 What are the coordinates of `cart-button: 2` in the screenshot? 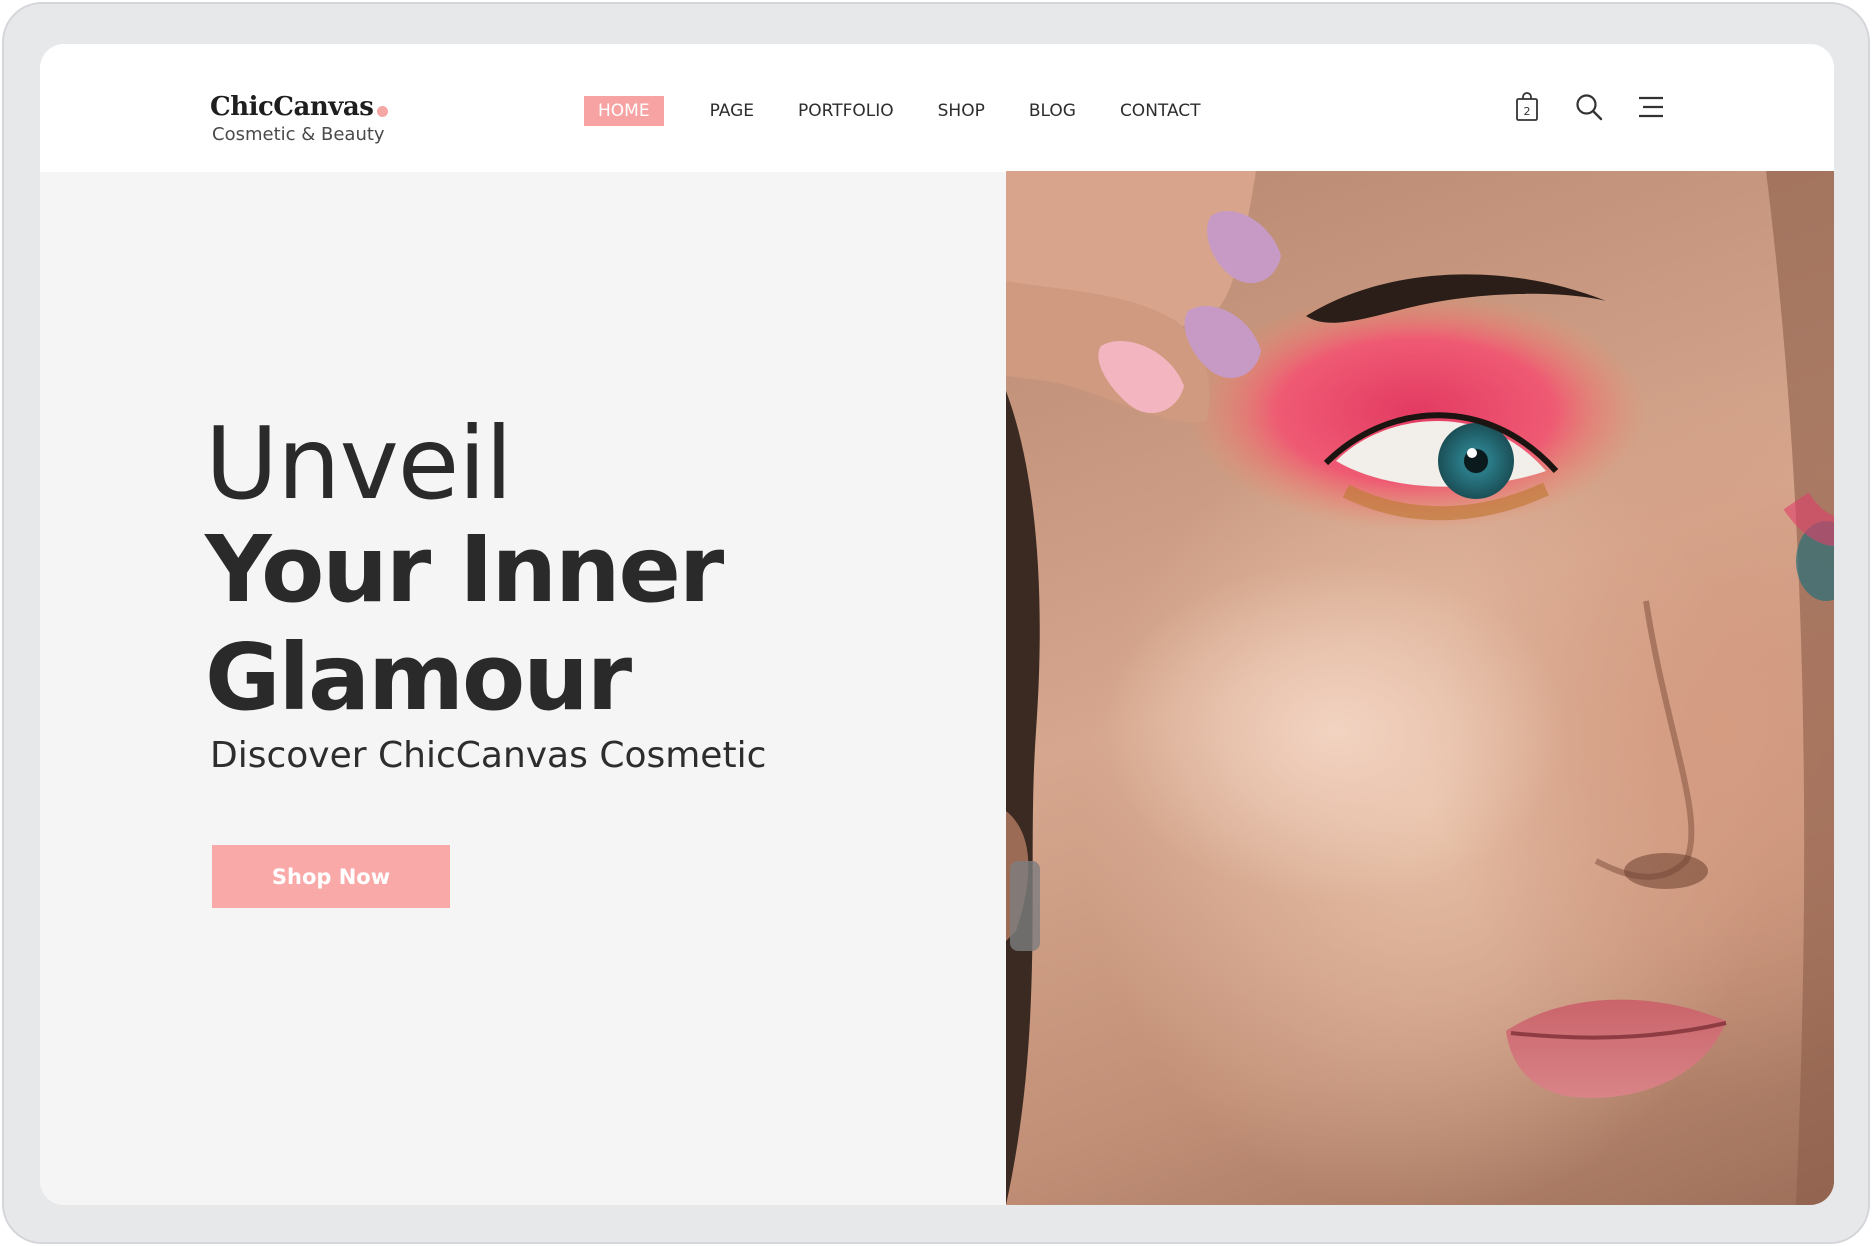 It's located at (1527, 107).